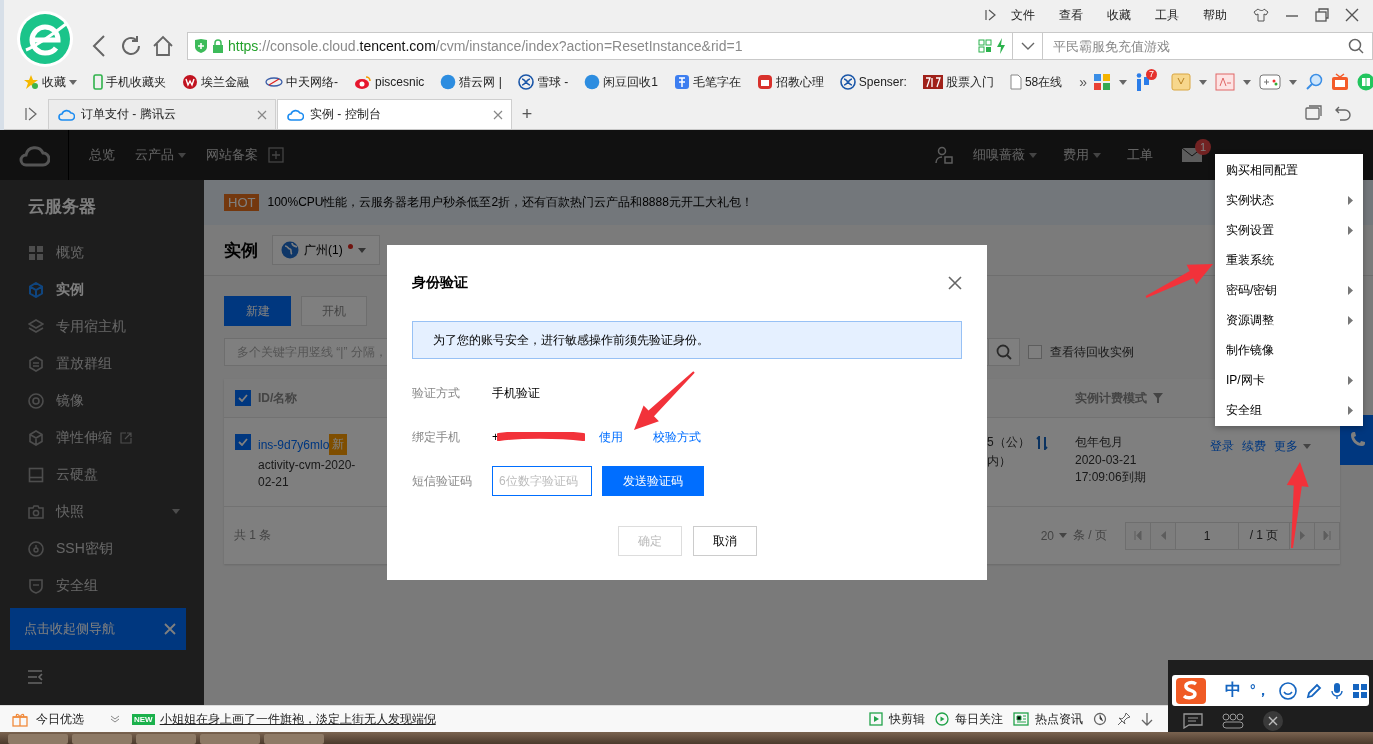  What do you see at coordinates (1289, 350) in the screenshot?
I see `menu-item: 制作镜像` at bounding box center [1289, 350].